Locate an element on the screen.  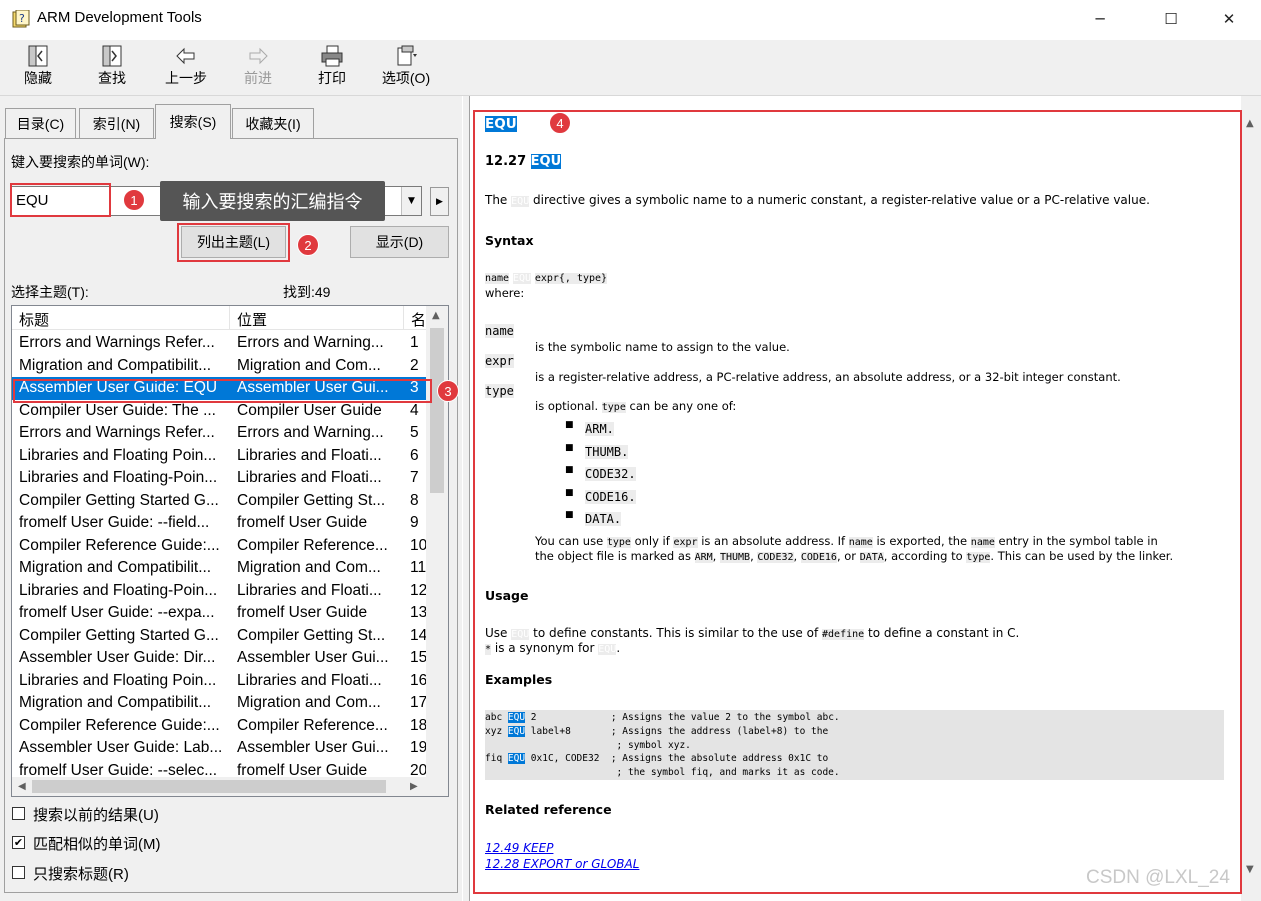
scroll-right-icon: ▶ is located at coordinates (414, 786).